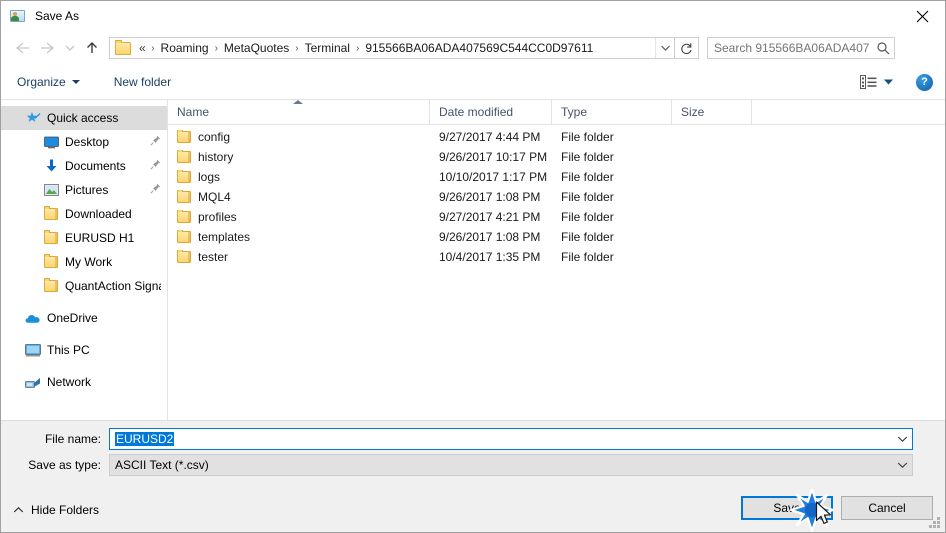  I want to click on close-icon, so click(922, 16).